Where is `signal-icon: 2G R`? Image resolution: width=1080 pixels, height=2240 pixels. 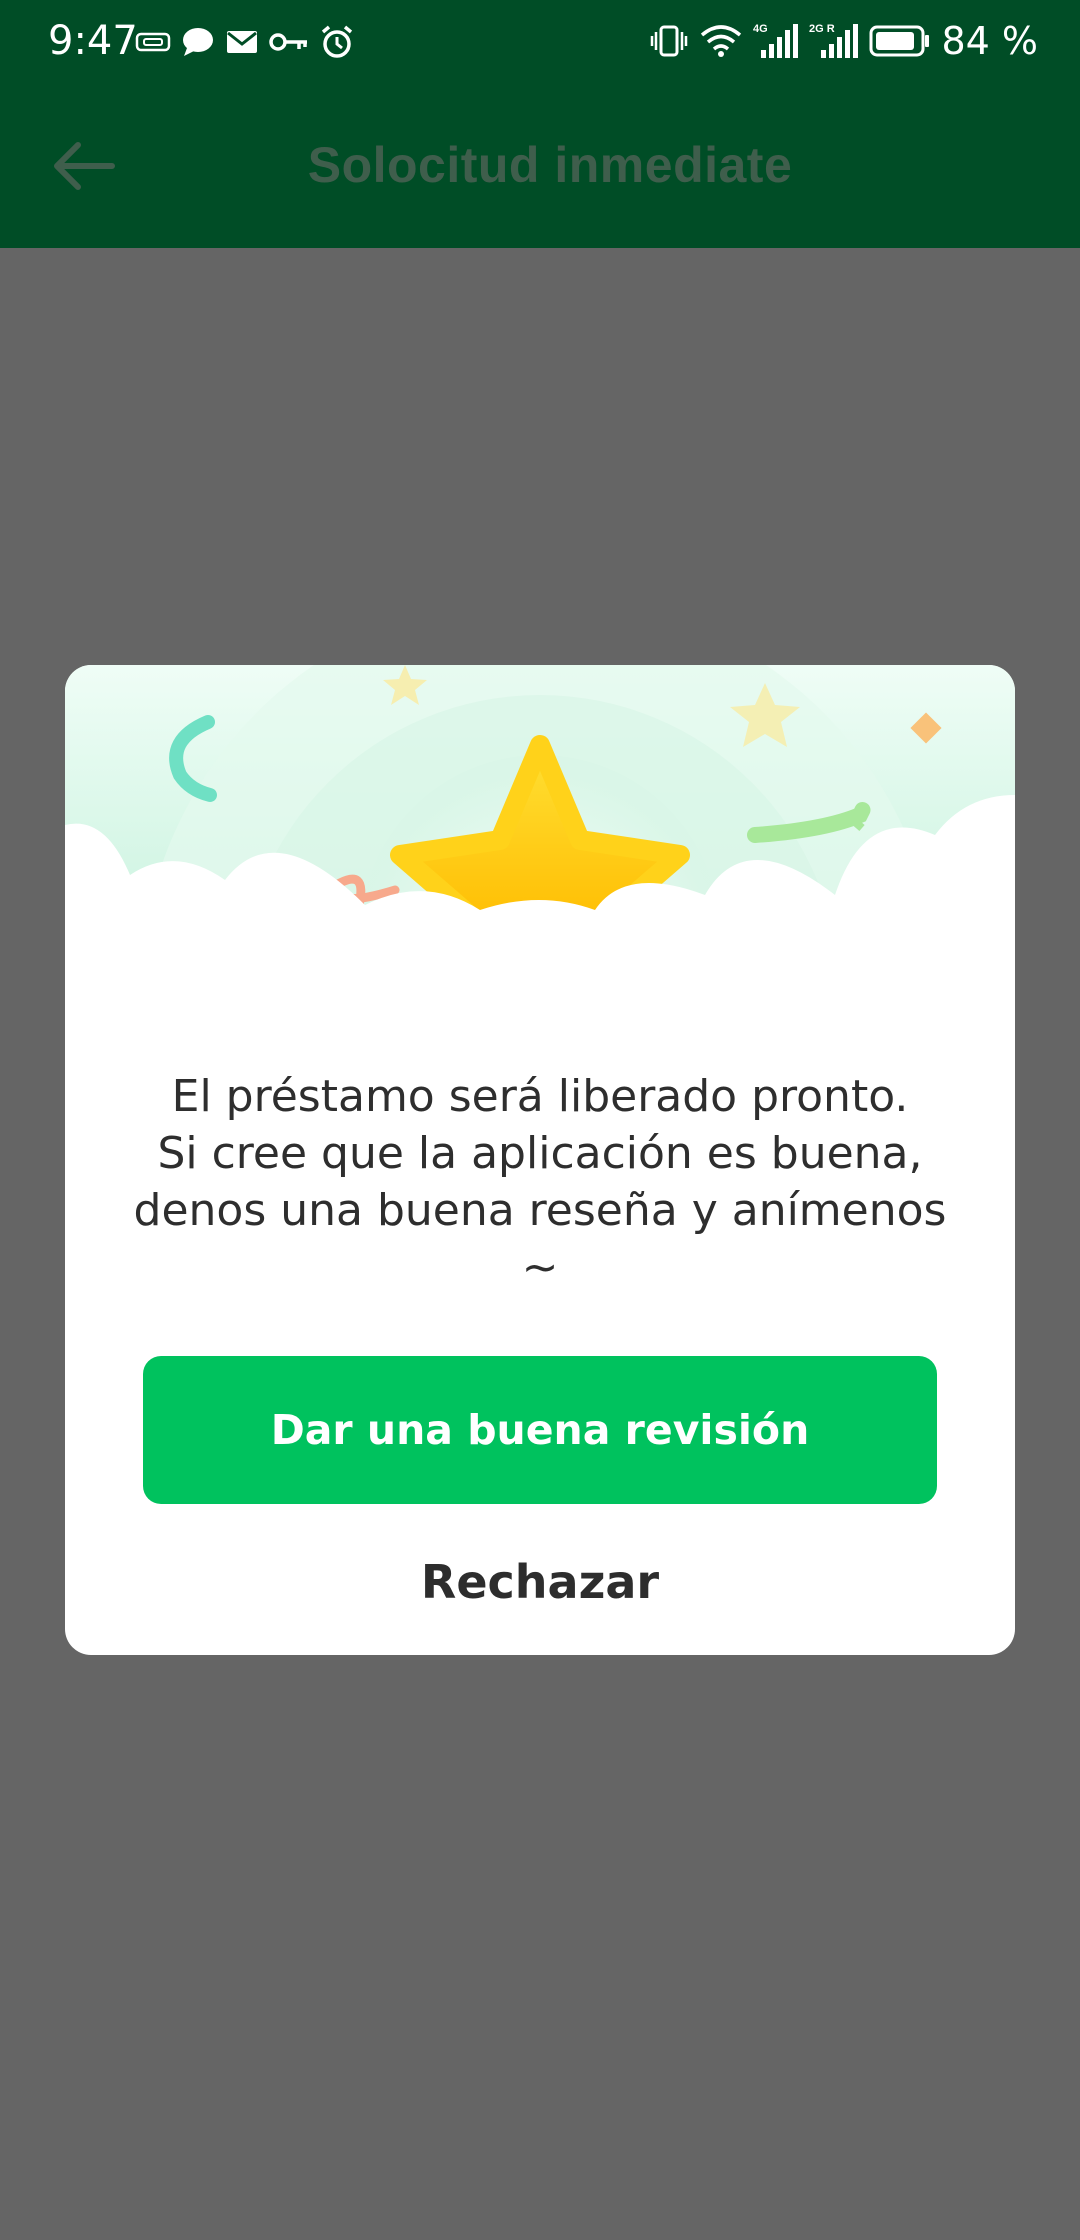 signal-icon: 2G R is located at coordinates (834, 41).